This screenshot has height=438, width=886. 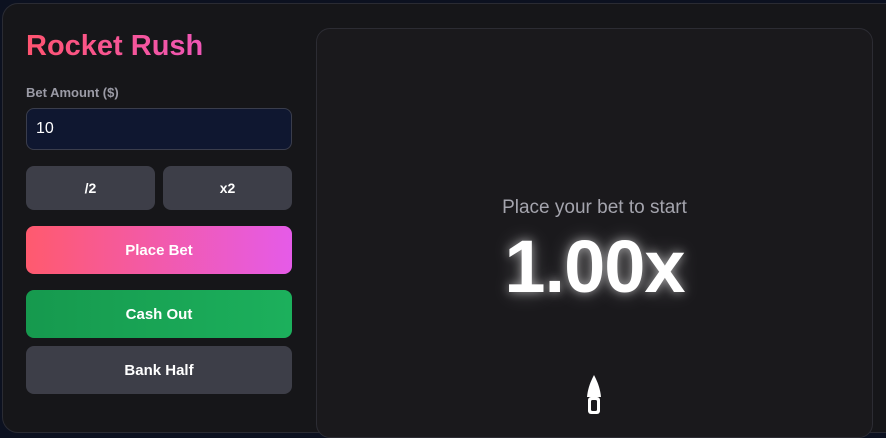 I want to click on rocket-window-shape, so click(x=594, y=405).